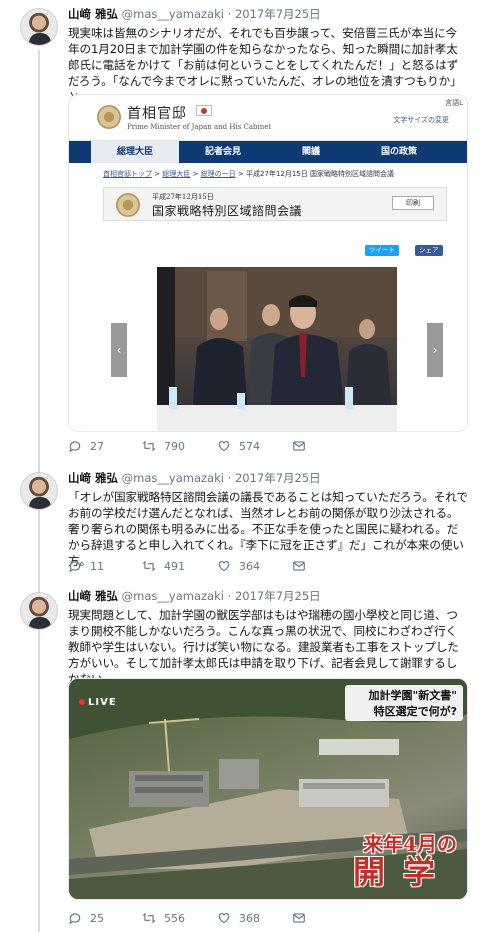 This screenshot has width=480, height=932. What do you see at coordinates (89, 918) in the screenshot?
I see `reply-button: 25` at bounding box center [89, 918].